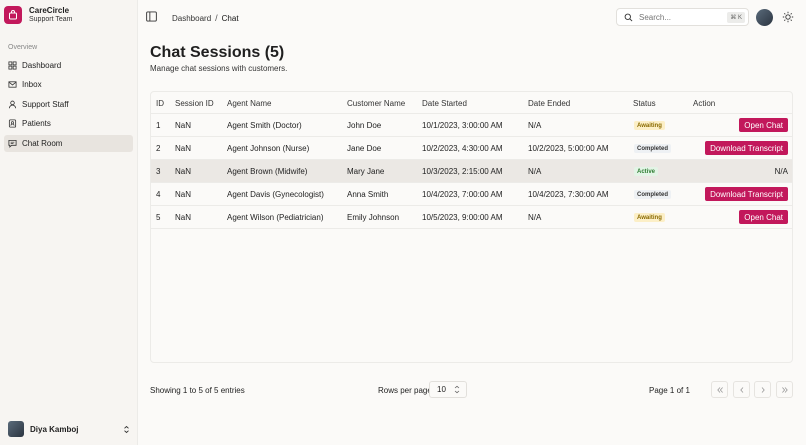 Image resolution: width=806 pixels, height=445 pixels. I want to click on next-page-button, so click(762, 389).